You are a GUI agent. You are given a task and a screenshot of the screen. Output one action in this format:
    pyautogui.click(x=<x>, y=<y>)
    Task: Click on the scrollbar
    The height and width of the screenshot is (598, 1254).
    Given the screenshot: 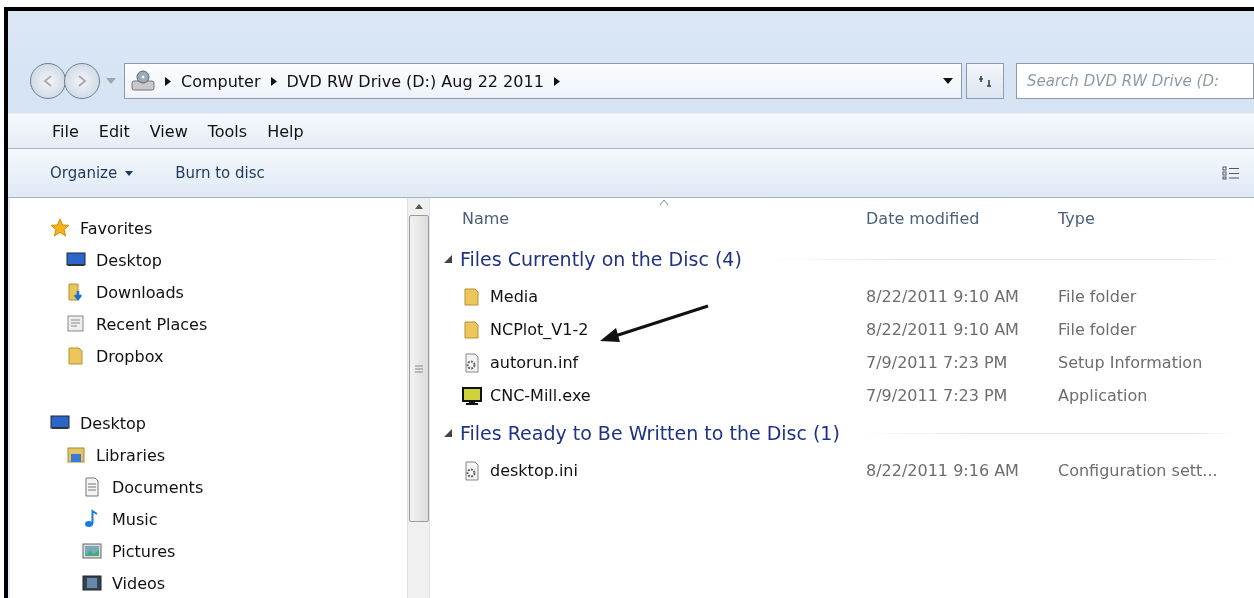 What is the action you would take?
    pyautogui.click(x=418, y=398)
    